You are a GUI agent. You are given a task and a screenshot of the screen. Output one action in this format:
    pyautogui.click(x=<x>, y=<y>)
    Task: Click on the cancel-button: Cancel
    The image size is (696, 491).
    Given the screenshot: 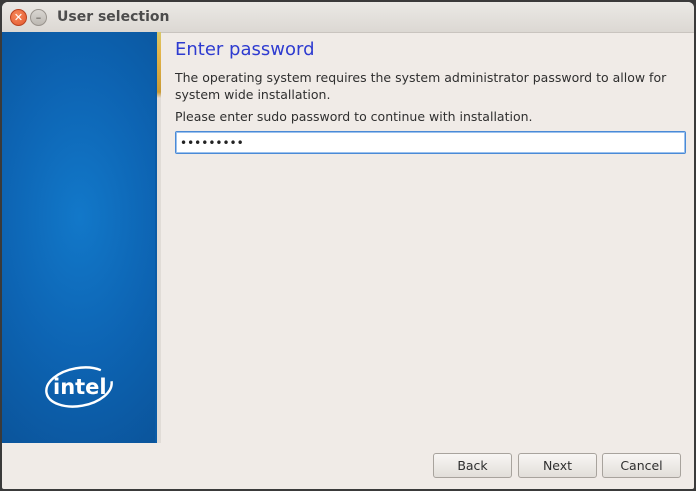 What is the action you would take?
    pyautogui.click(x=641, y=465)
    